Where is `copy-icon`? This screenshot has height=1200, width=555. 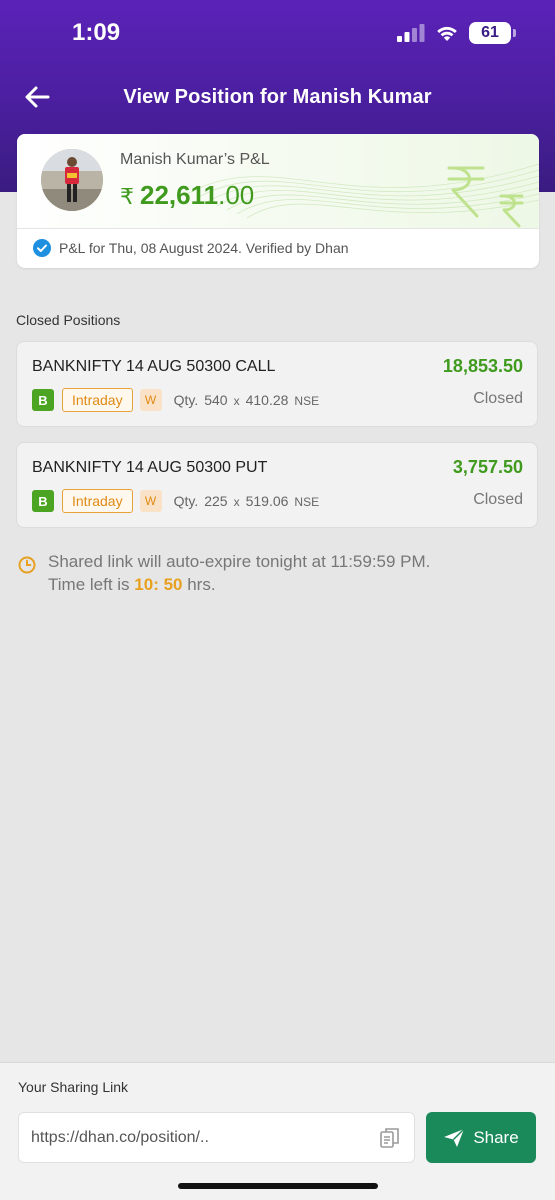
copy-icon is located at coordinates (390, 1138).